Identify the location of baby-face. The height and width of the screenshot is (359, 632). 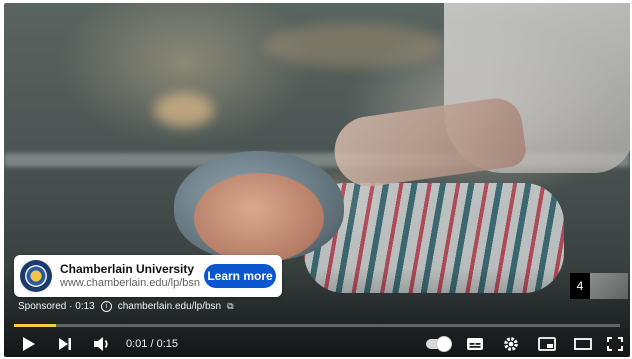
(259, 218).